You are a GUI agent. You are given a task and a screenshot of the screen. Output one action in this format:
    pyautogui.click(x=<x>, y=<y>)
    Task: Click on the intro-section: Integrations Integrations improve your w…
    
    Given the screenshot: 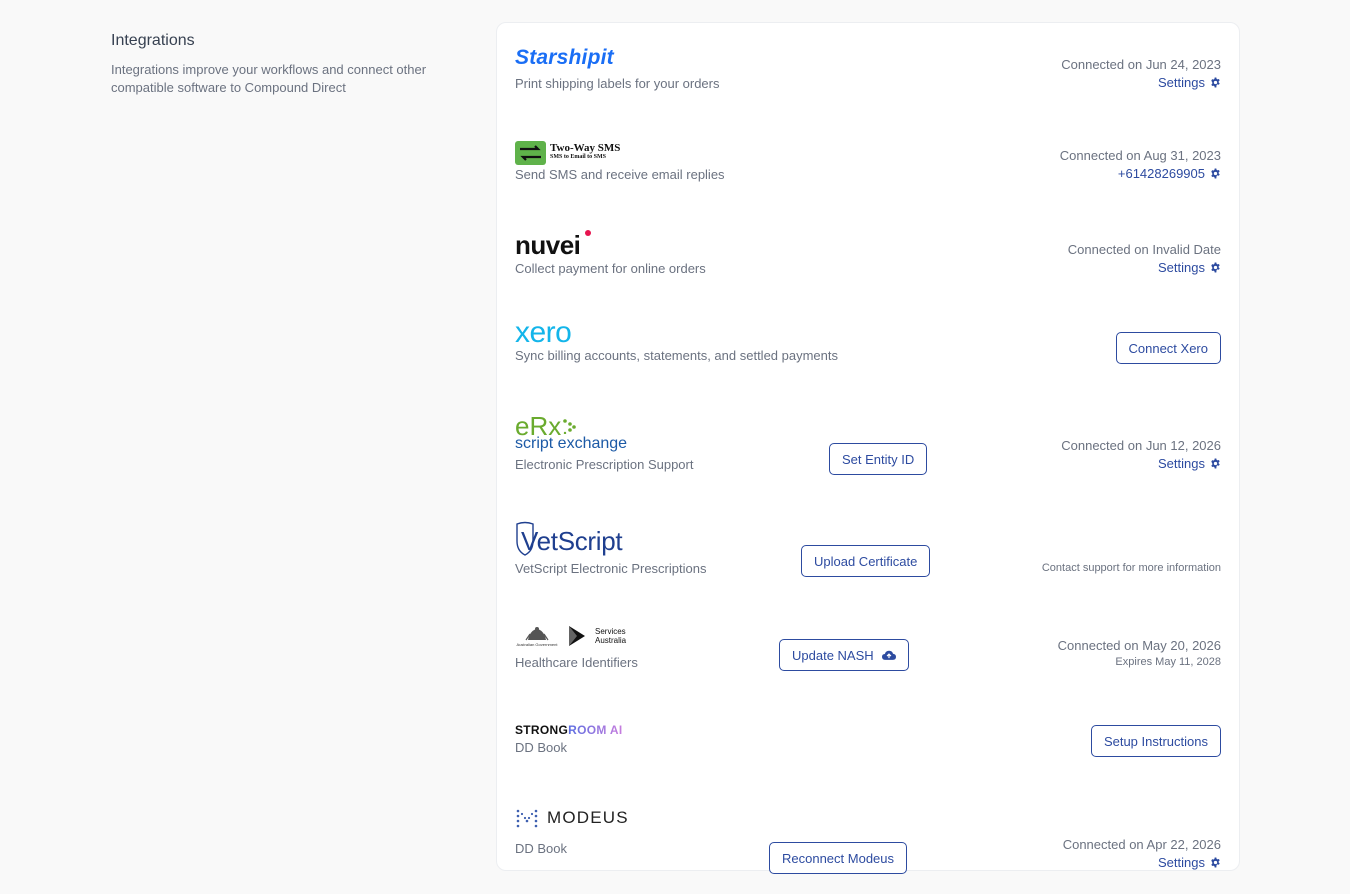 What is the action you would take?
    pyautogui.click(x=291, y=64)
    